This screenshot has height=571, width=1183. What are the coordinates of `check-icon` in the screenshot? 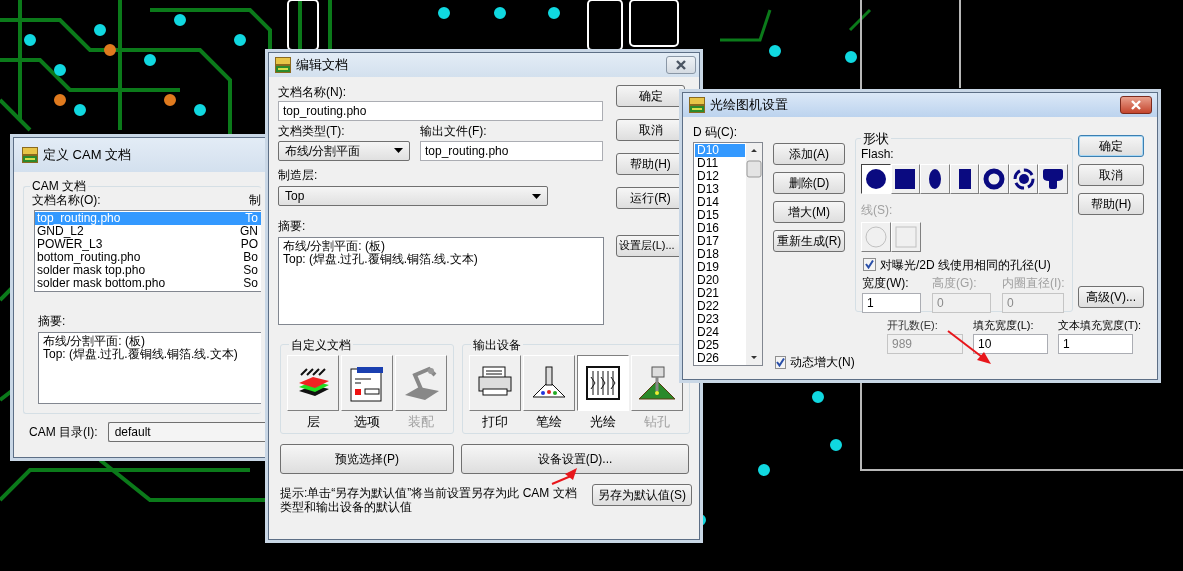 It's located at (869, 265).